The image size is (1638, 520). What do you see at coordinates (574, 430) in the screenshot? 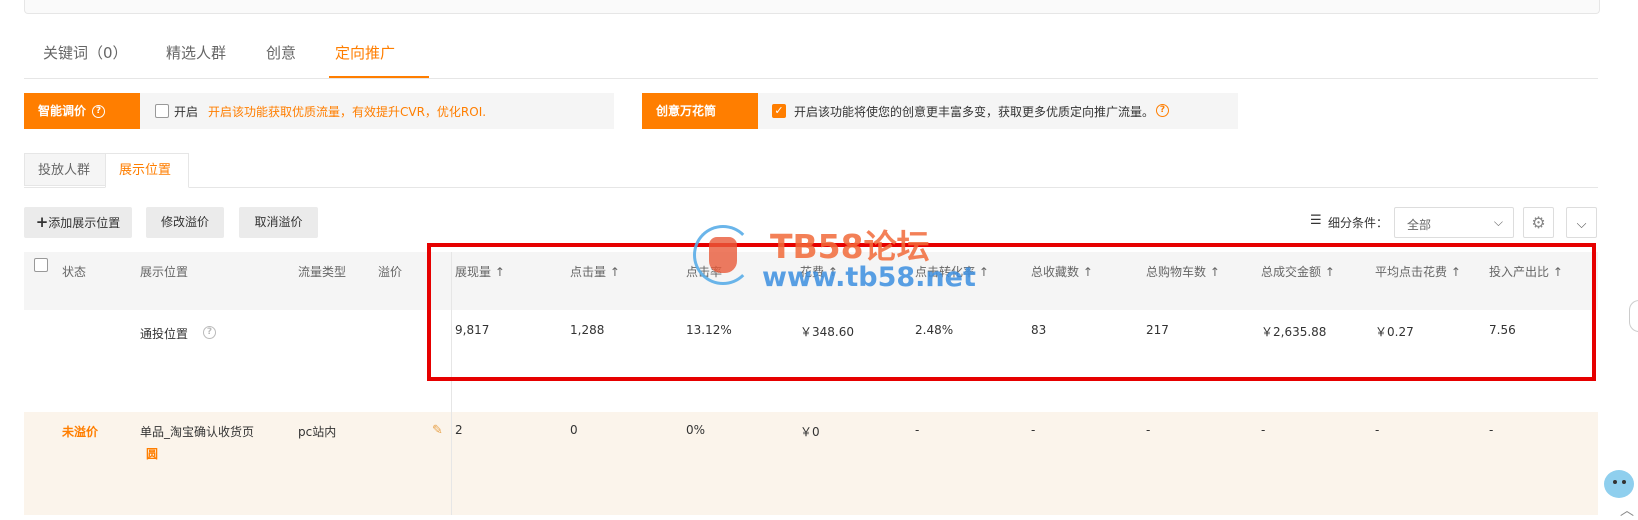
I see `row-clicks: 0` at bounding box center [574, 430].